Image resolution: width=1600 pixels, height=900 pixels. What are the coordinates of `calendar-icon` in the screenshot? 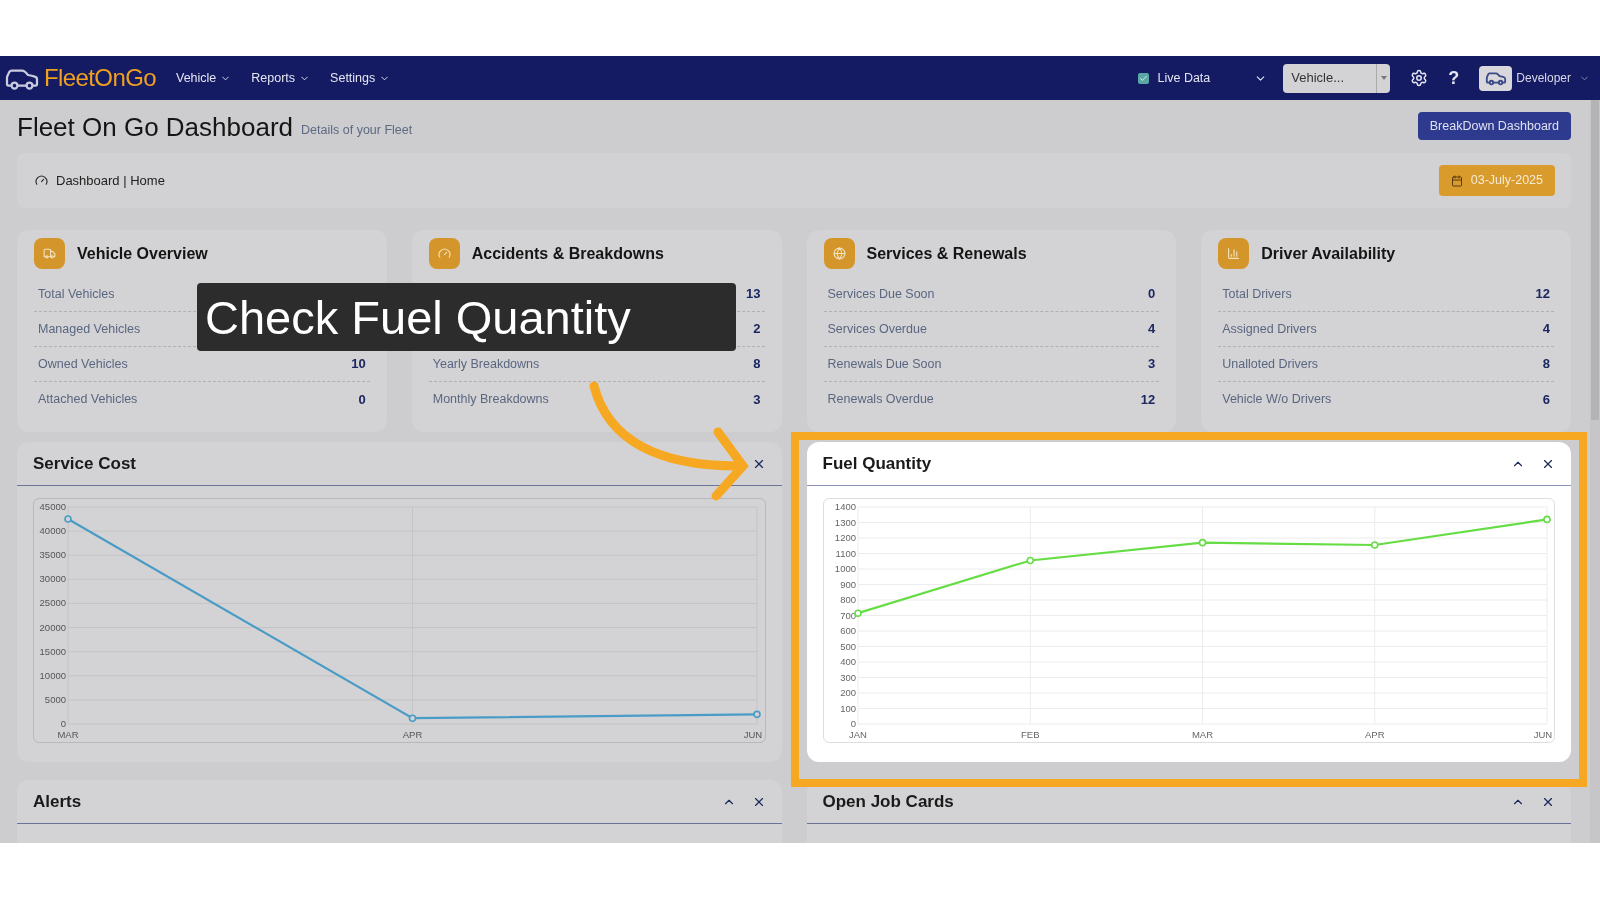 It's located at (1456, 180).